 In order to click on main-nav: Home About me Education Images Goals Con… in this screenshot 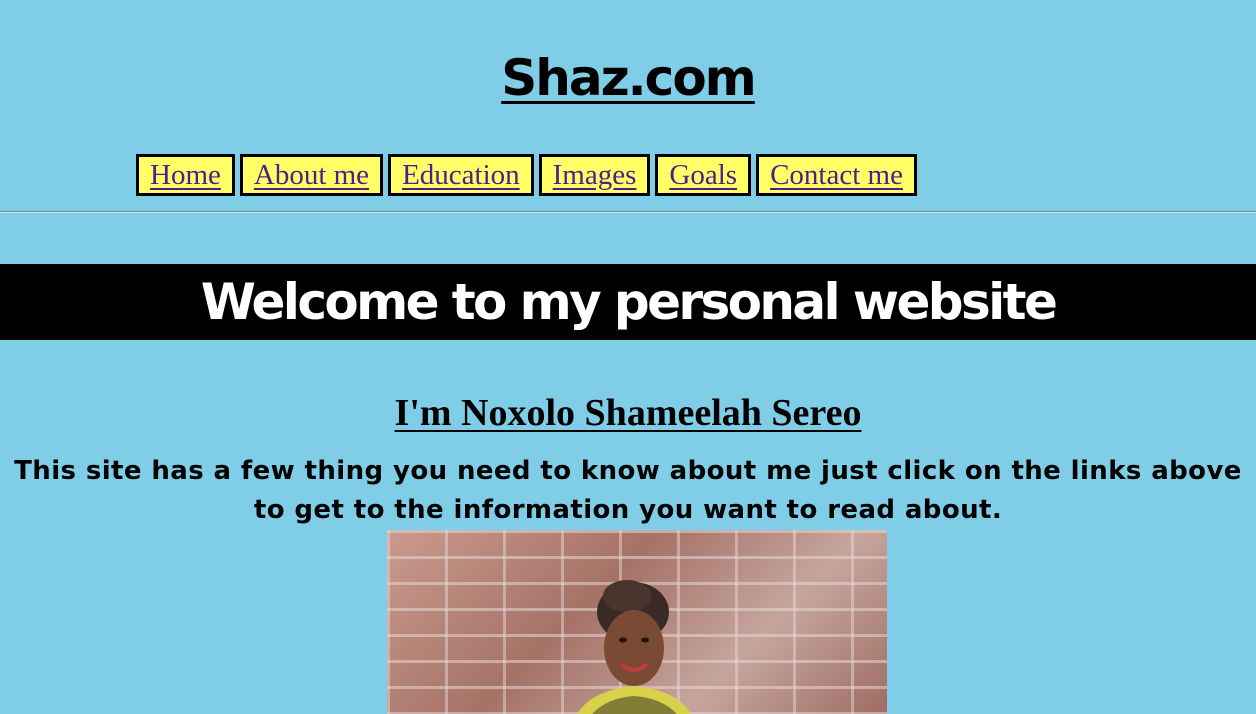, I will do `click(526, 175)`.